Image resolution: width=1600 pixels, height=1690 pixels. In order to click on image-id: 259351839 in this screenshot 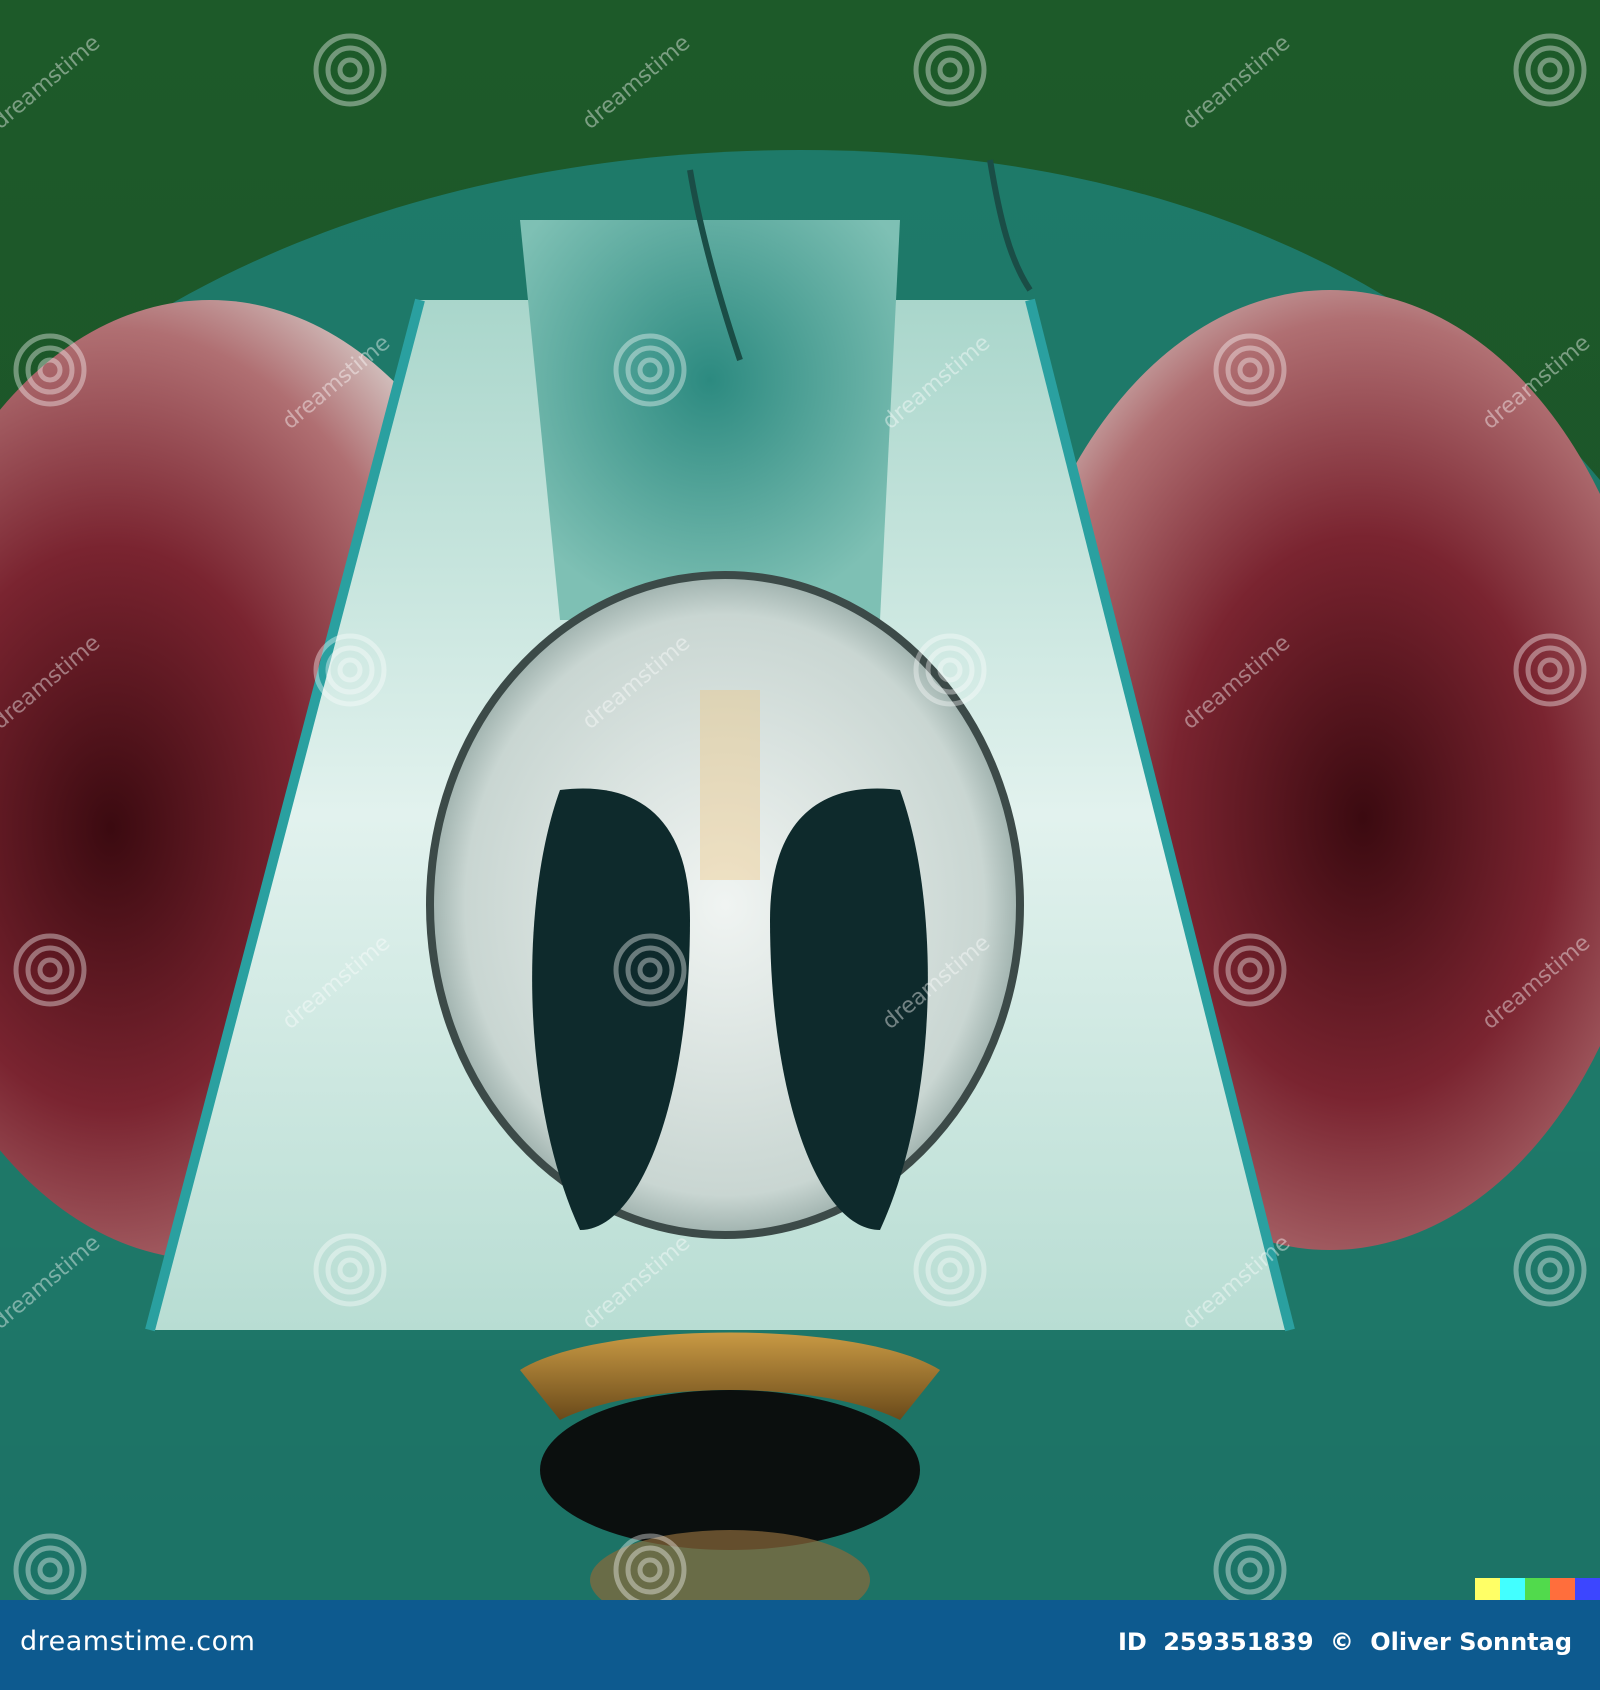, I will do `click(1238, 1642)`.